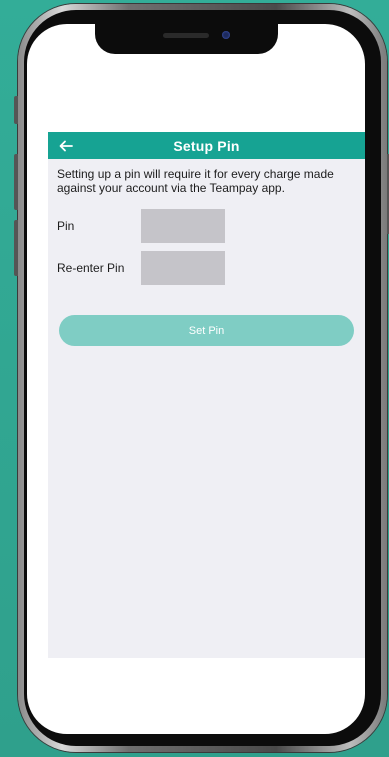  Describe the element at coordinates (16, 182) in the screenshot. I see `volume-up-button` at that location.